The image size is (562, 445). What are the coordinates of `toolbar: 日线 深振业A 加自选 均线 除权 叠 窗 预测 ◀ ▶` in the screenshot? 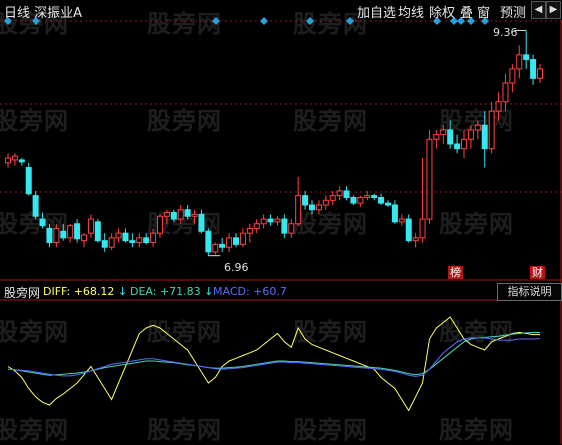 It's located at (281, 10).